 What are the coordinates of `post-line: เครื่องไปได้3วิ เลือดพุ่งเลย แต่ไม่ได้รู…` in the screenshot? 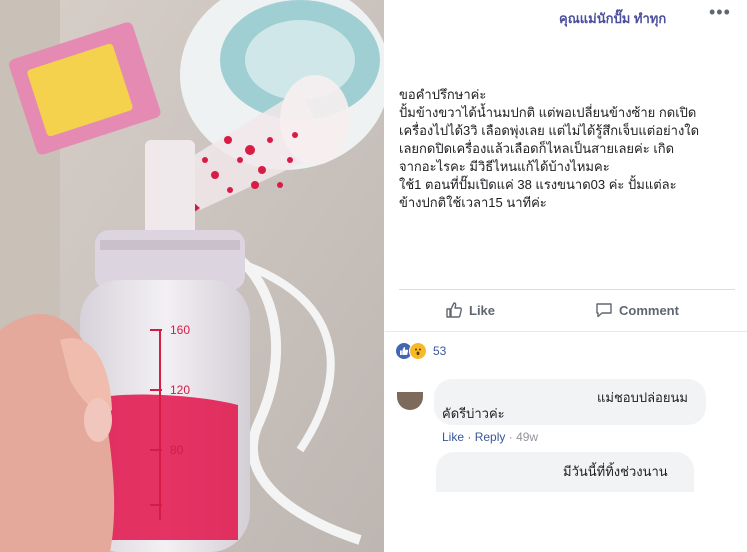 It's located at (549, 130).